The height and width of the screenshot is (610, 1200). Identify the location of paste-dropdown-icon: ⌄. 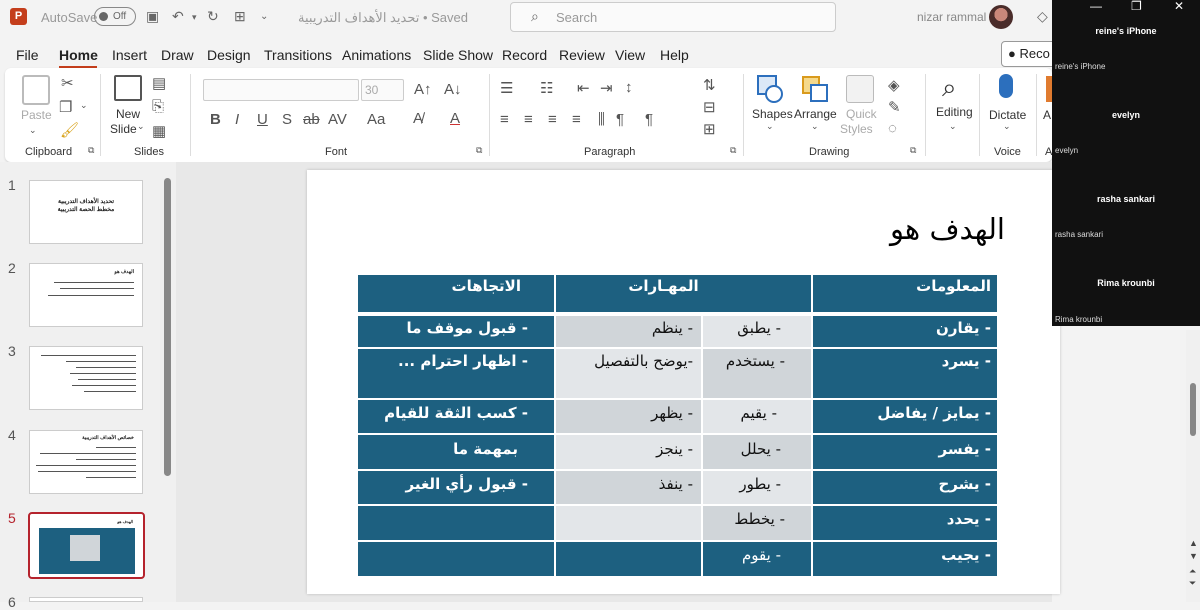
(33, 130).